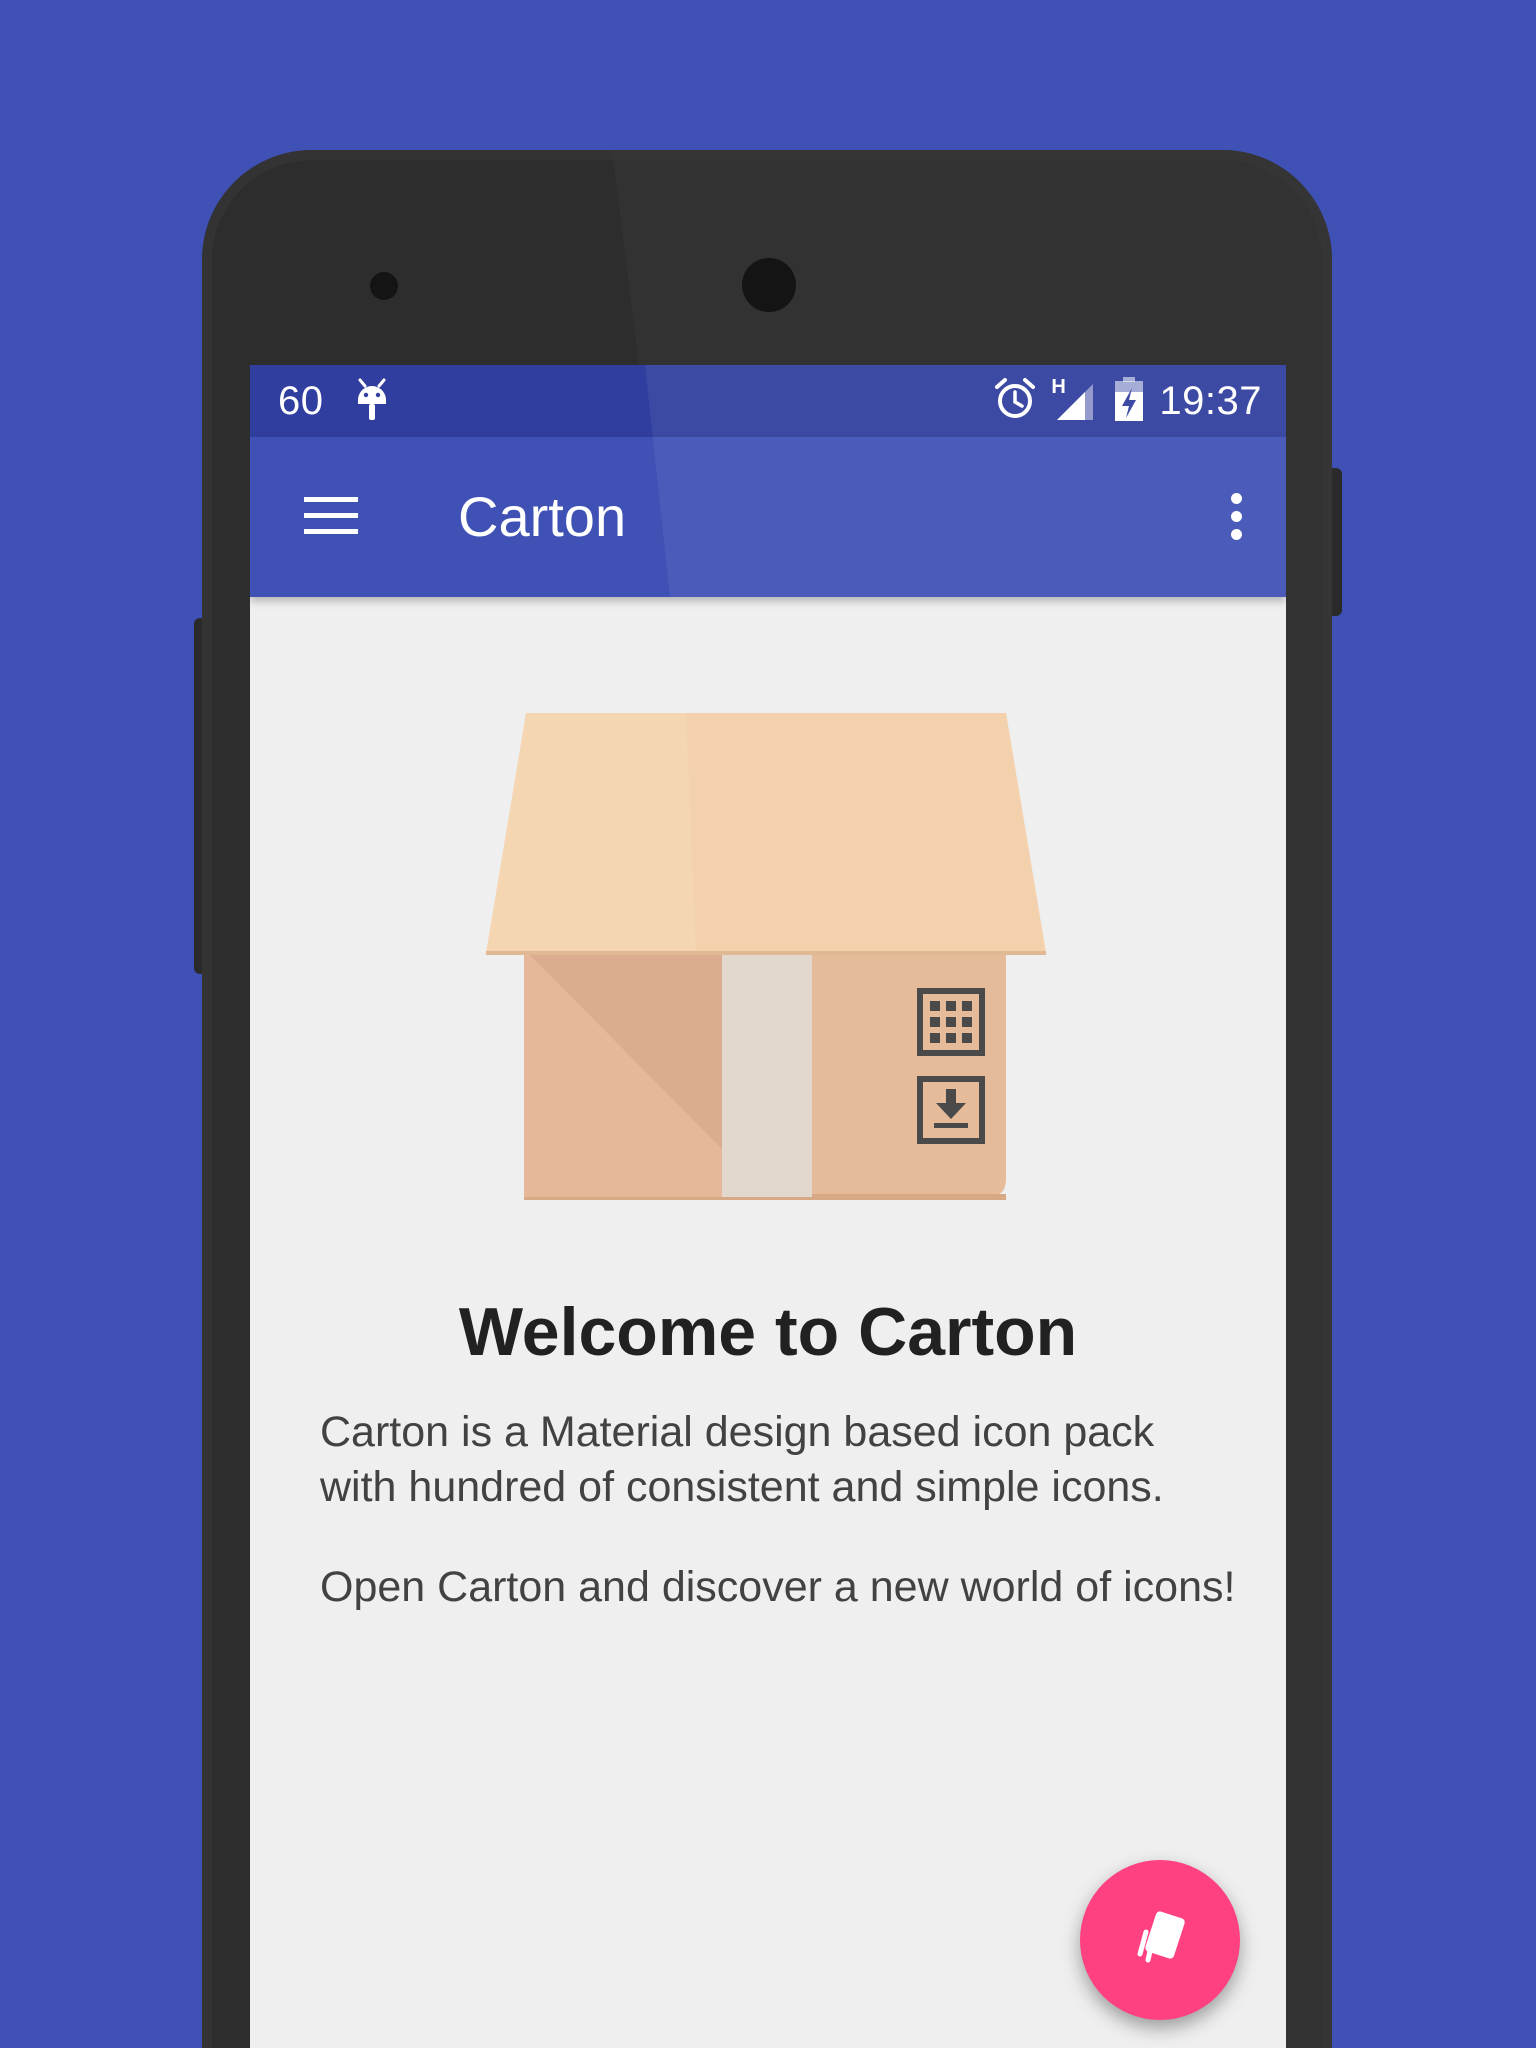 This screenshot has width=1536, height=2048. I want to click on battery-charging-icon, so click(1129, 401).